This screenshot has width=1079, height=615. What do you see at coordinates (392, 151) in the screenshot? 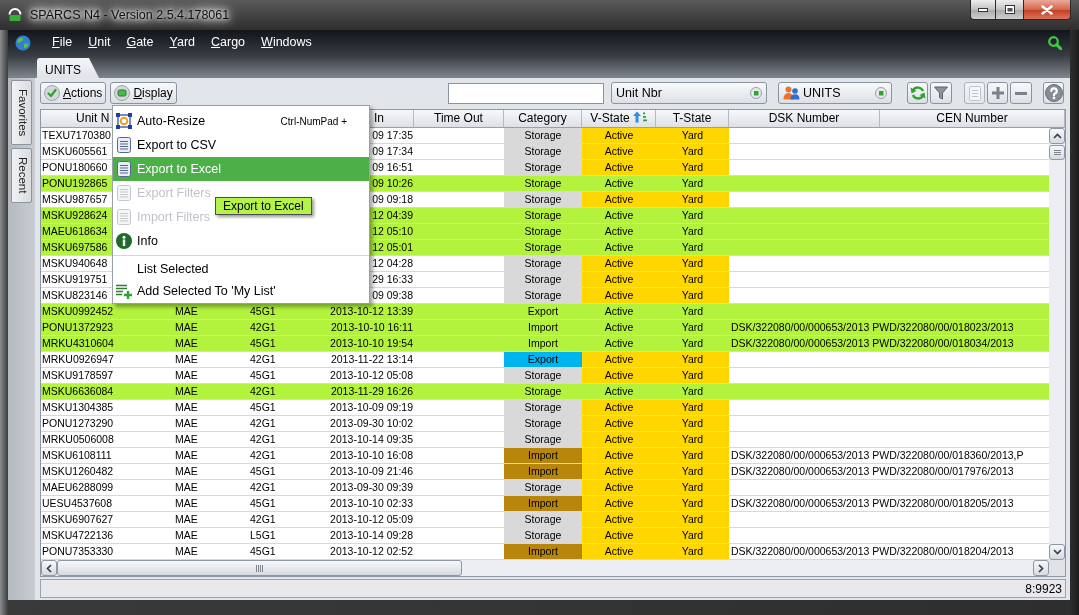
I see `table-cell: 09 17:34` at bounding box center [392, 151].